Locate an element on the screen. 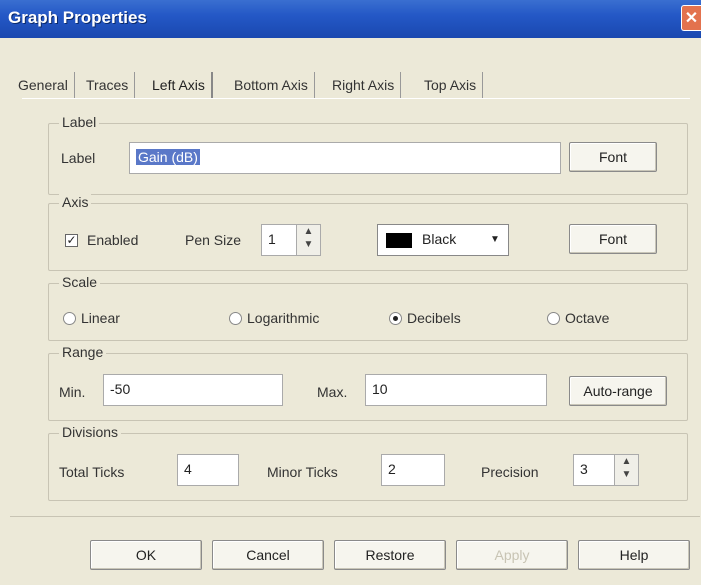 The image size is (701, 585). footer-divider is located at coordinates (355, 516).